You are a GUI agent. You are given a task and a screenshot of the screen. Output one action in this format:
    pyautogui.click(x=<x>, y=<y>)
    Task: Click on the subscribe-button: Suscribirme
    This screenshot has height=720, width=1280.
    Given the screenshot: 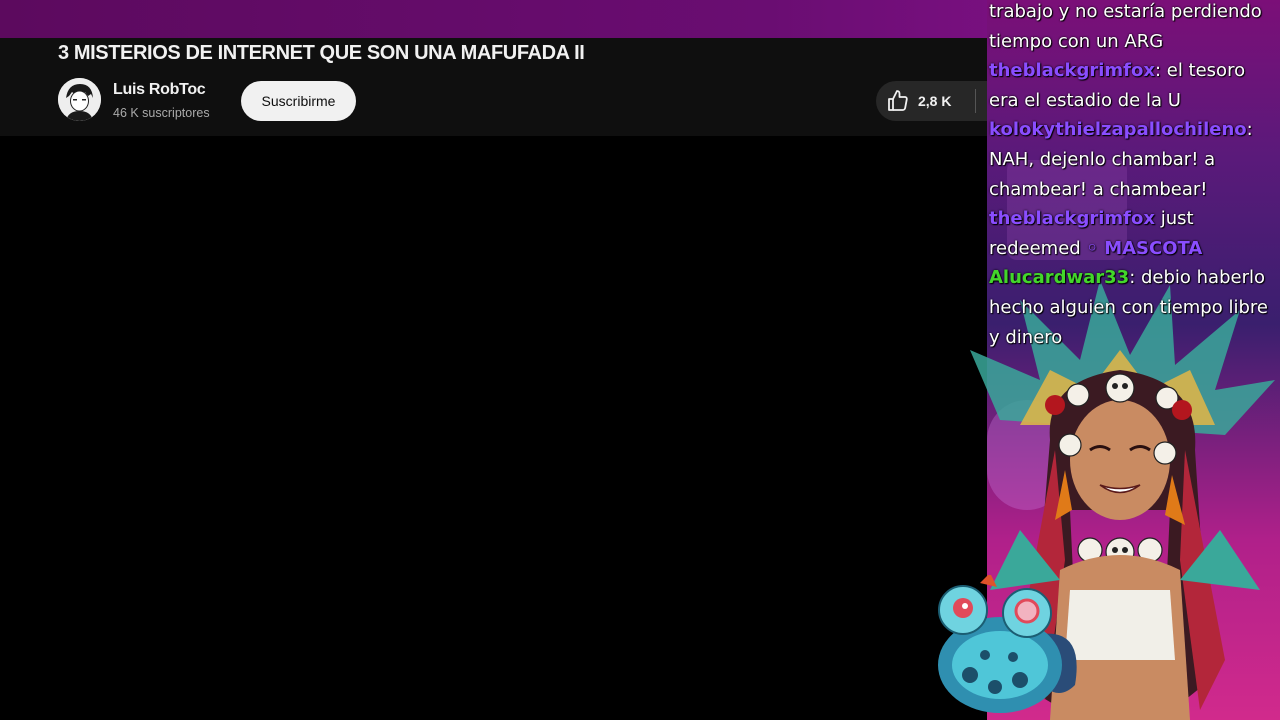 What is the action you would take?
    pyautogui.click(x=298, y=101)
    